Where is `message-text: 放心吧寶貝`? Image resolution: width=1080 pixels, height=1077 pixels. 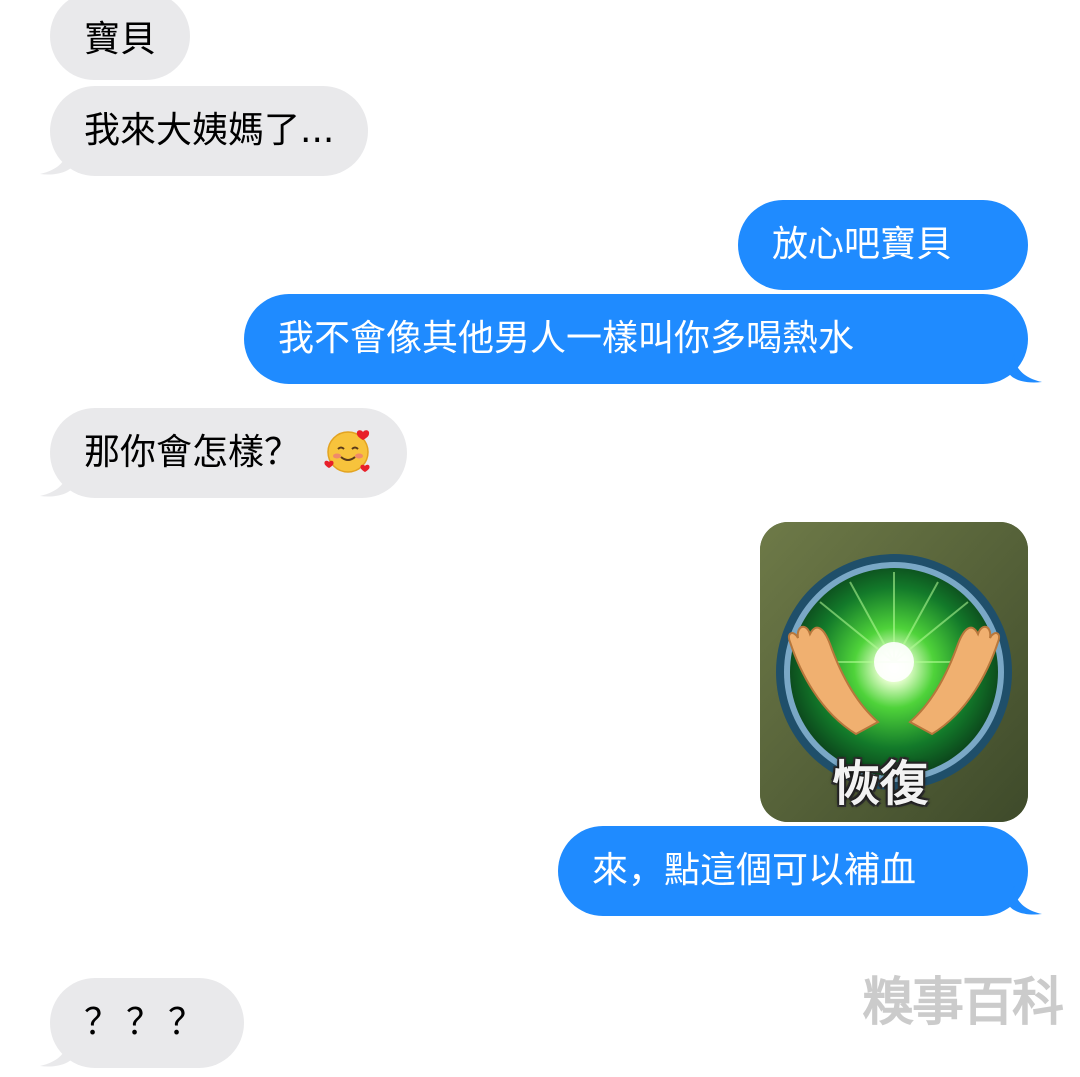 message-text: 放心吧寶貝 is located at coordinates (862, 244).